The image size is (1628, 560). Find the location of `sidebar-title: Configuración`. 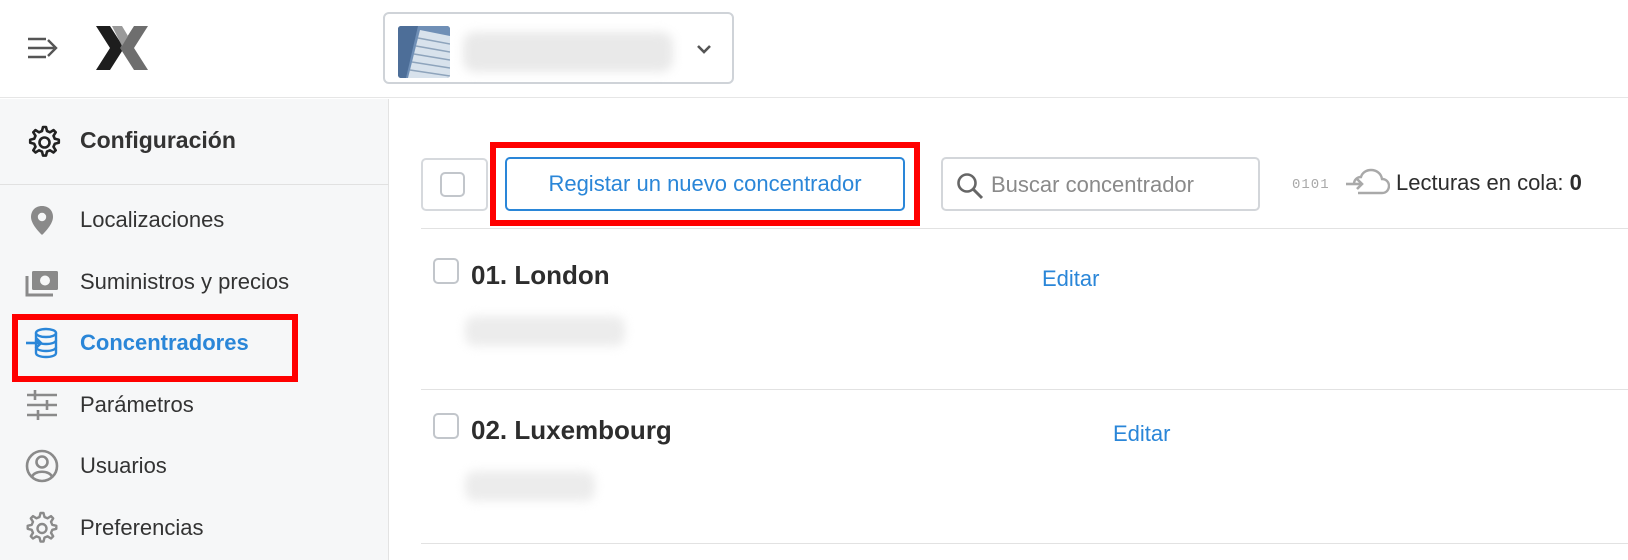

sidebar-title: Configuración is located at coordinates (158, 140).